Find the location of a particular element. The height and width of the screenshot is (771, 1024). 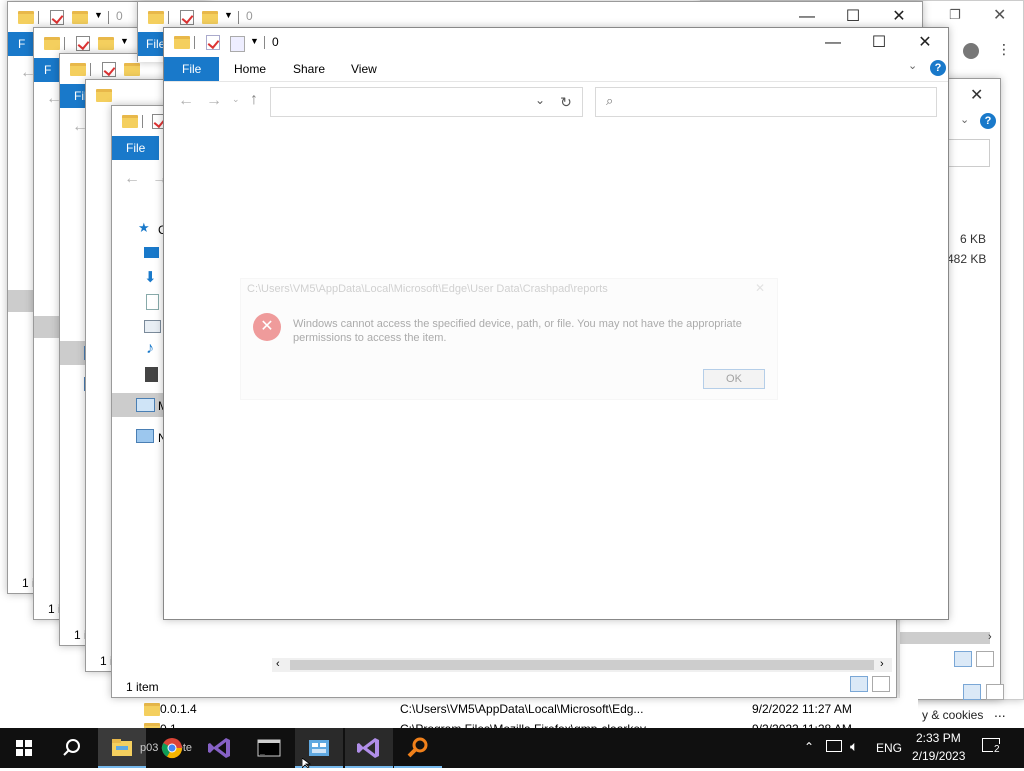

language-indicator: ENG is located at coordinates (889, 748).